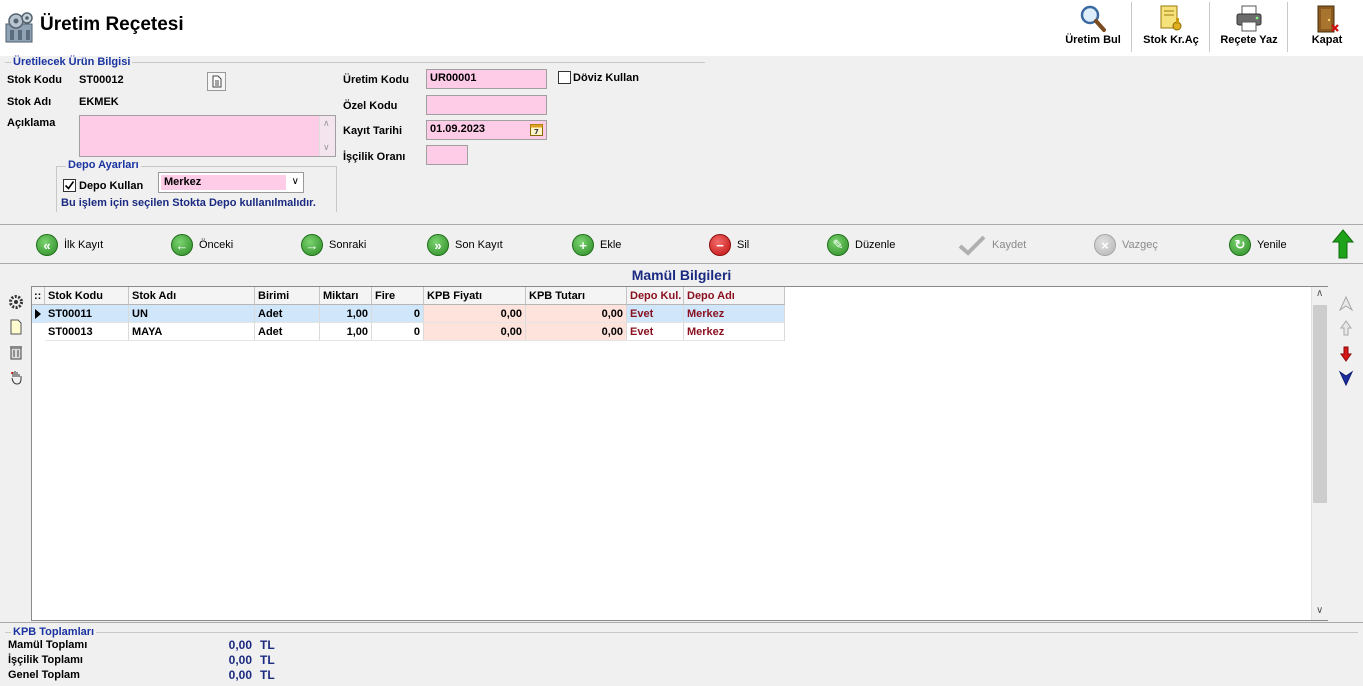 The width and height of the screenshot is (1363, 686). I want to click on move-up-icon, so click(1346, 328).